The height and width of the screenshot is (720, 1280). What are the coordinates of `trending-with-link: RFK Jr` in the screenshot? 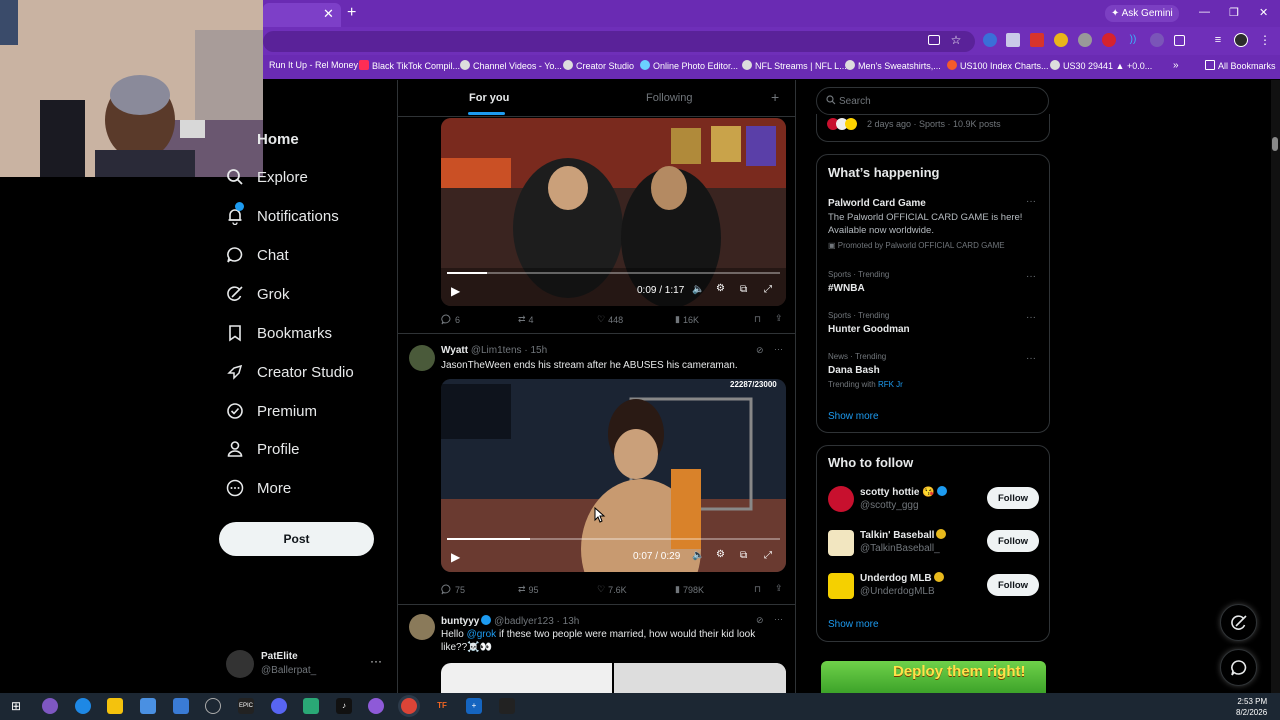 It's located at (890, 384).